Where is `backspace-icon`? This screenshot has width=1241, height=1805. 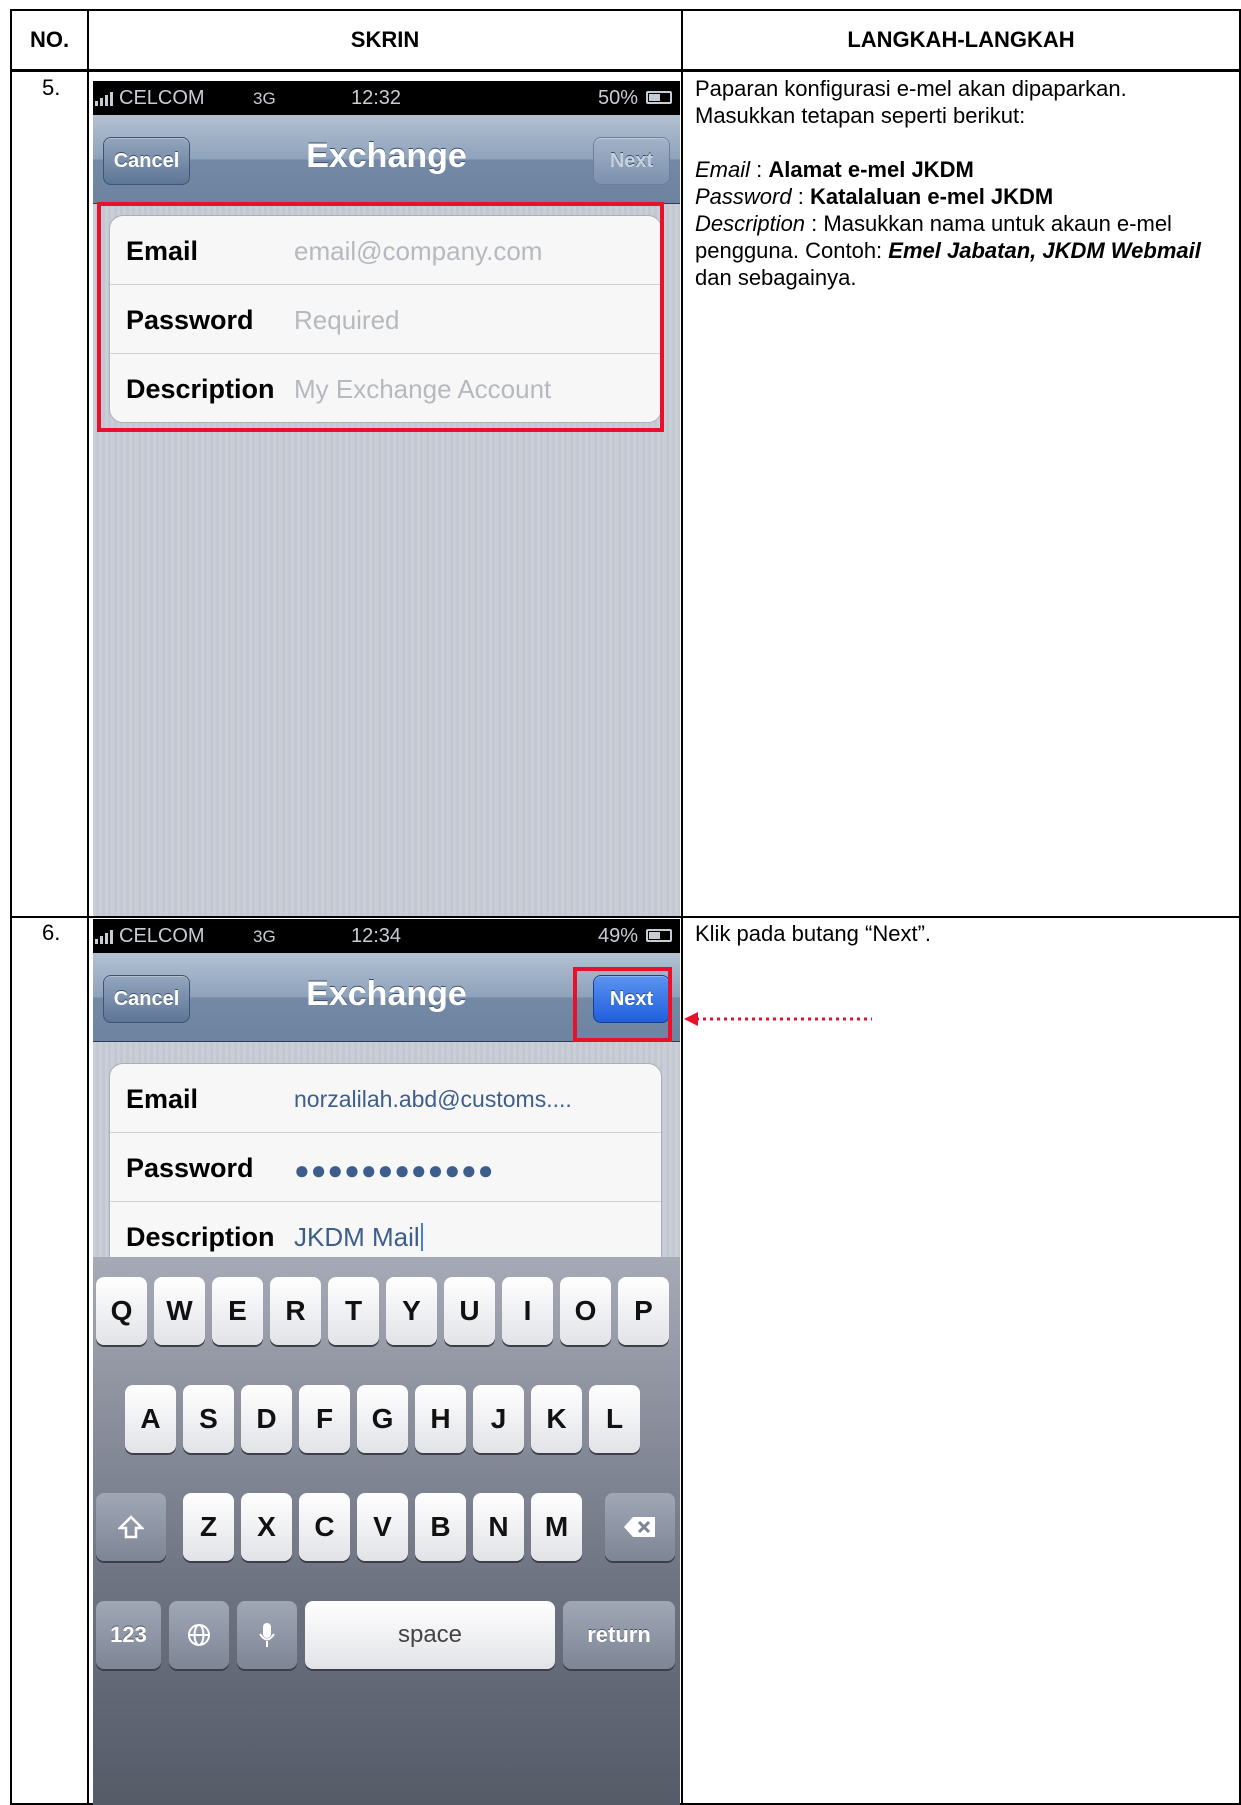 backspace-icon is located at coordinates (639, 1527).